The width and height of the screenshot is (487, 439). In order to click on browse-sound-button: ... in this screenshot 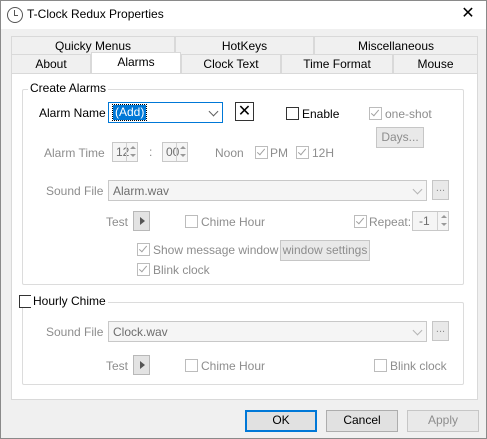, I will do `click(440, 190)`.